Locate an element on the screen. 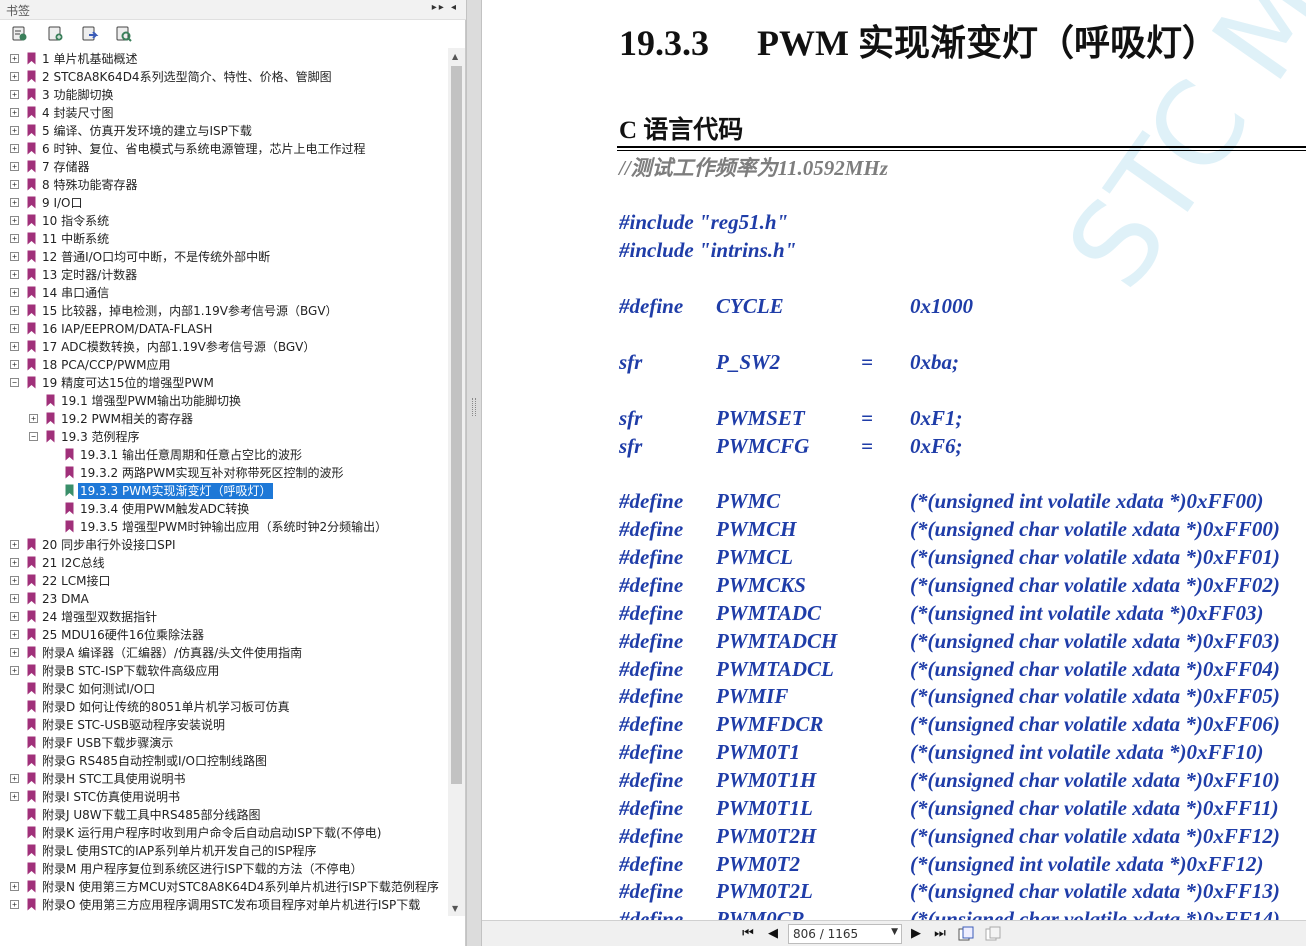 This screenshot has height=946, width=1306. bookmark-label: 16 IAP/EEPROM/DATA-FLASH is located at coordinates (127, 329).